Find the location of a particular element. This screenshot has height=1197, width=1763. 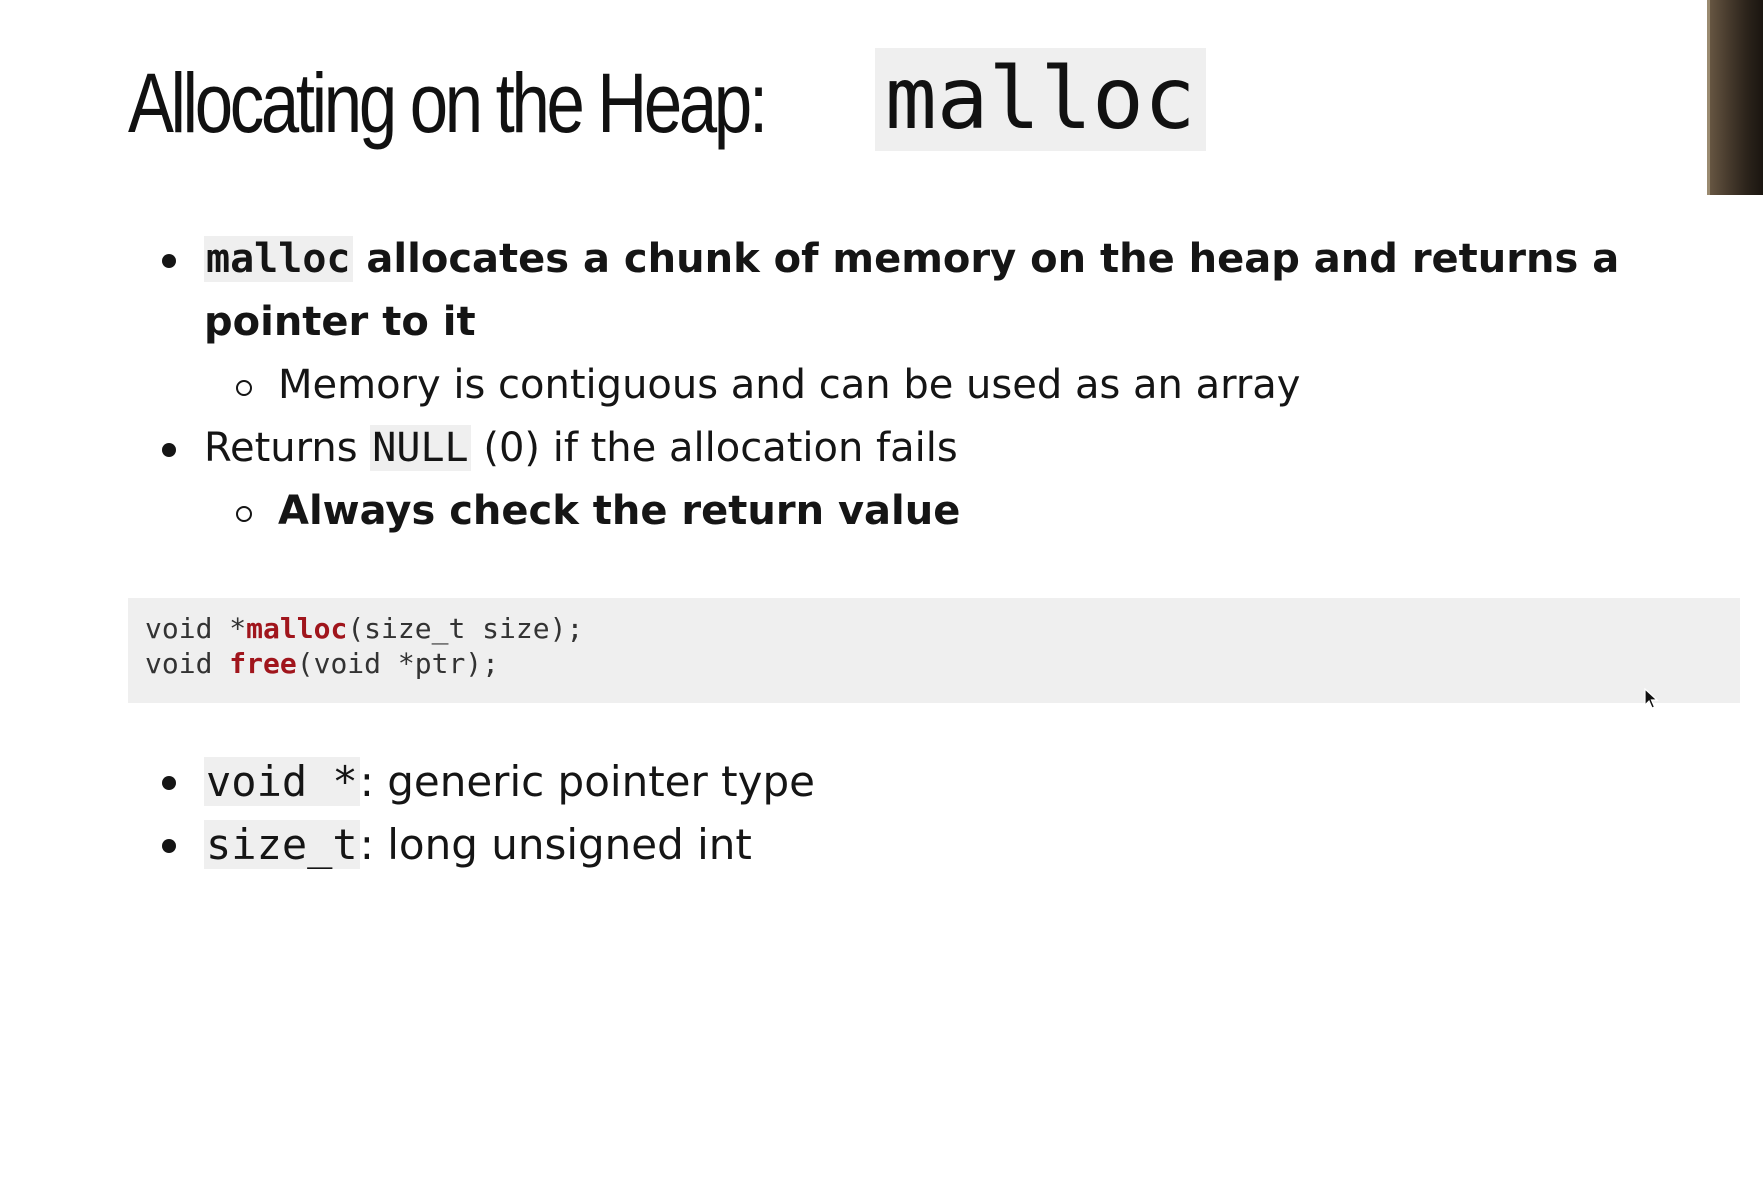

bullet-size-t: size_t: long unsigned int is located at coordinates (910, 844).